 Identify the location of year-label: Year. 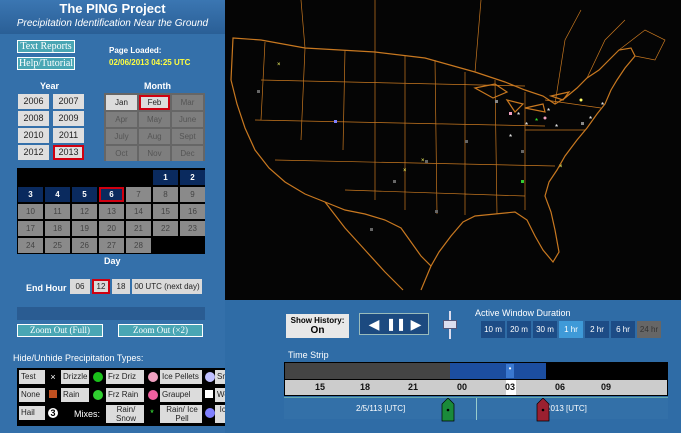
(50, 86).